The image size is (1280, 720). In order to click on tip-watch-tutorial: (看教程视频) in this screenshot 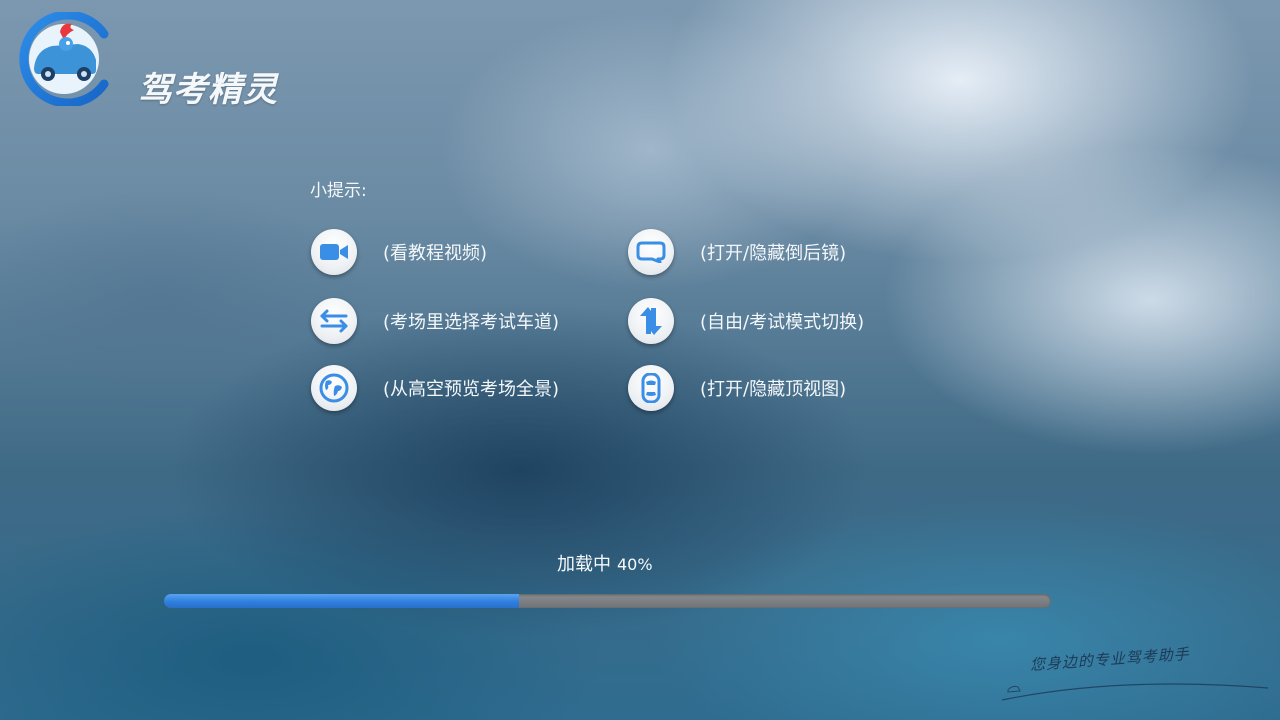, I will do `click(399, 252)`.